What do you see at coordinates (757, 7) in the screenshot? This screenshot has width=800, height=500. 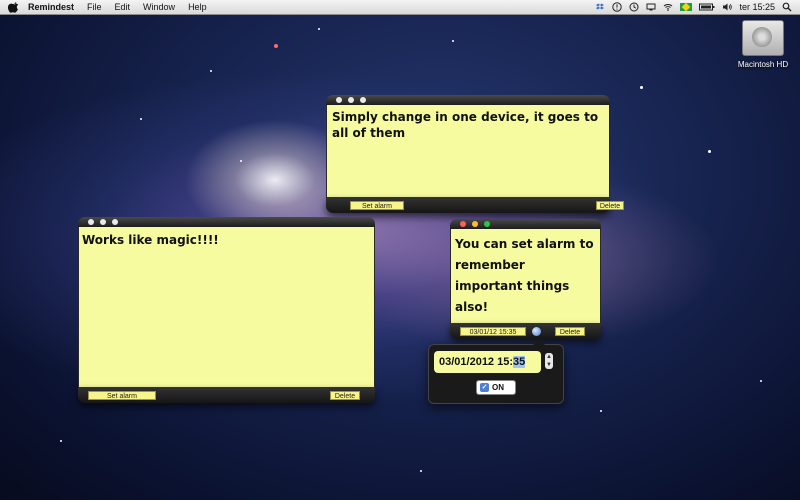 I see `menu-clock: ter 15:25` at bounding box center [757, 7].